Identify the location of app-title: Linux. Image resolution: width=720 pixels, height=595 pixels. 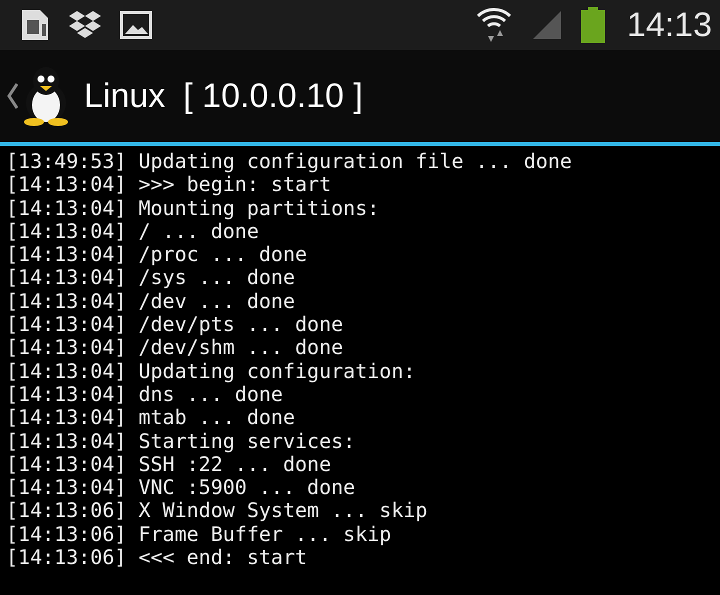
(125, 96).